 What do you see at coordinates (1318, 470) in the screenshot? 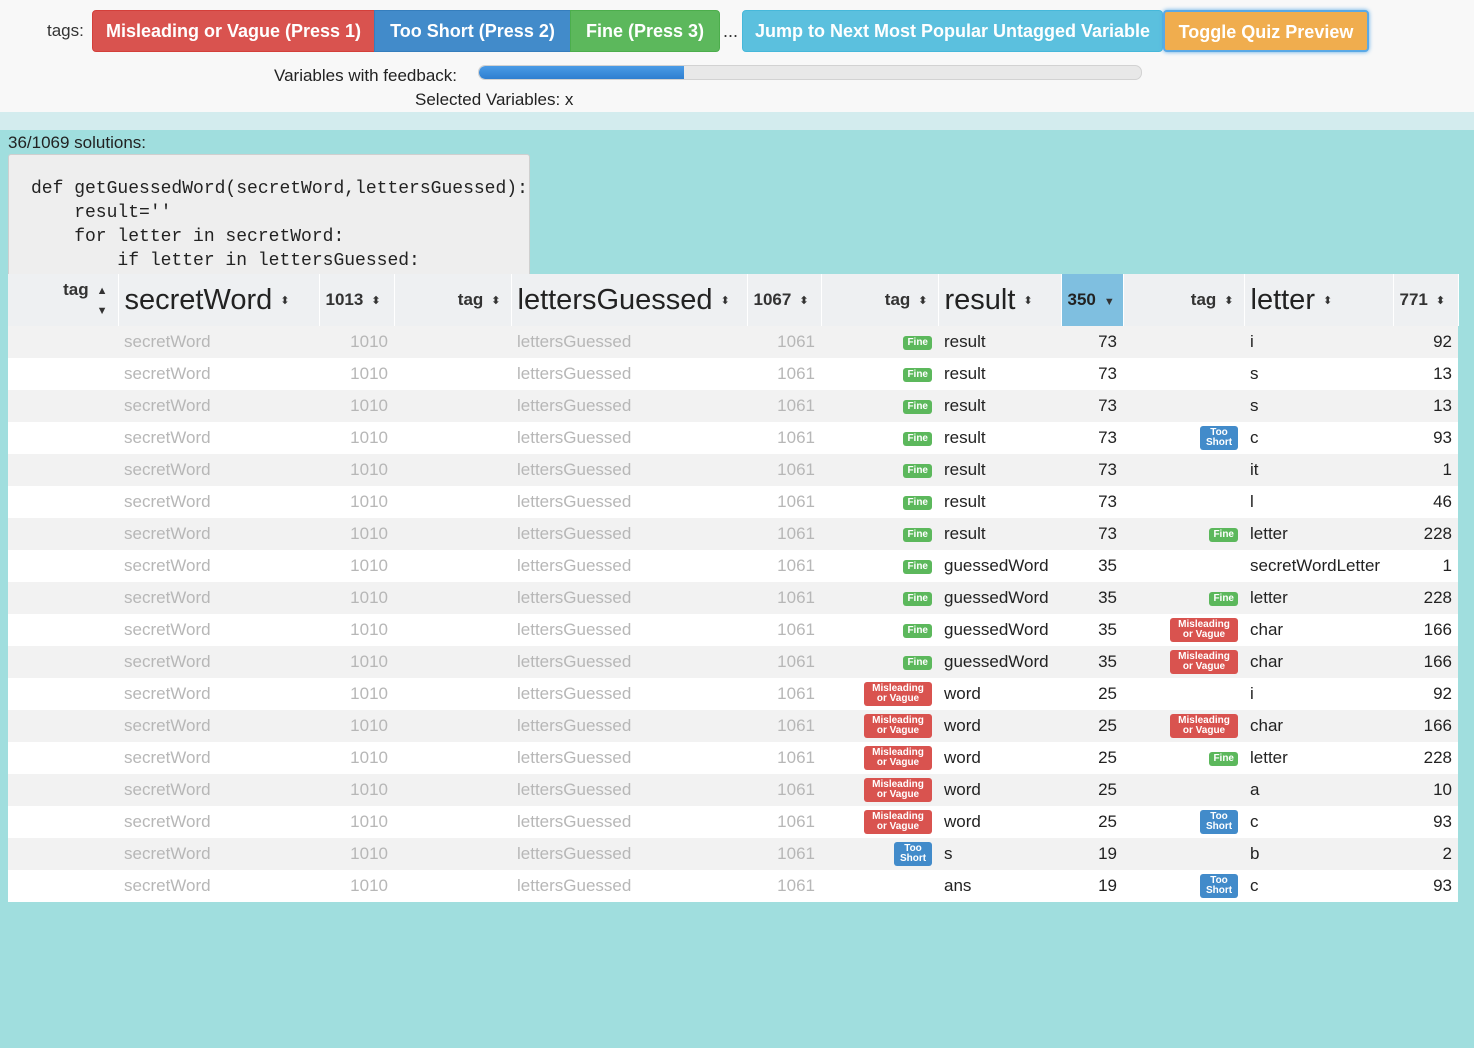
I see `variable-cell: it` at bounding box center [1318, 470].